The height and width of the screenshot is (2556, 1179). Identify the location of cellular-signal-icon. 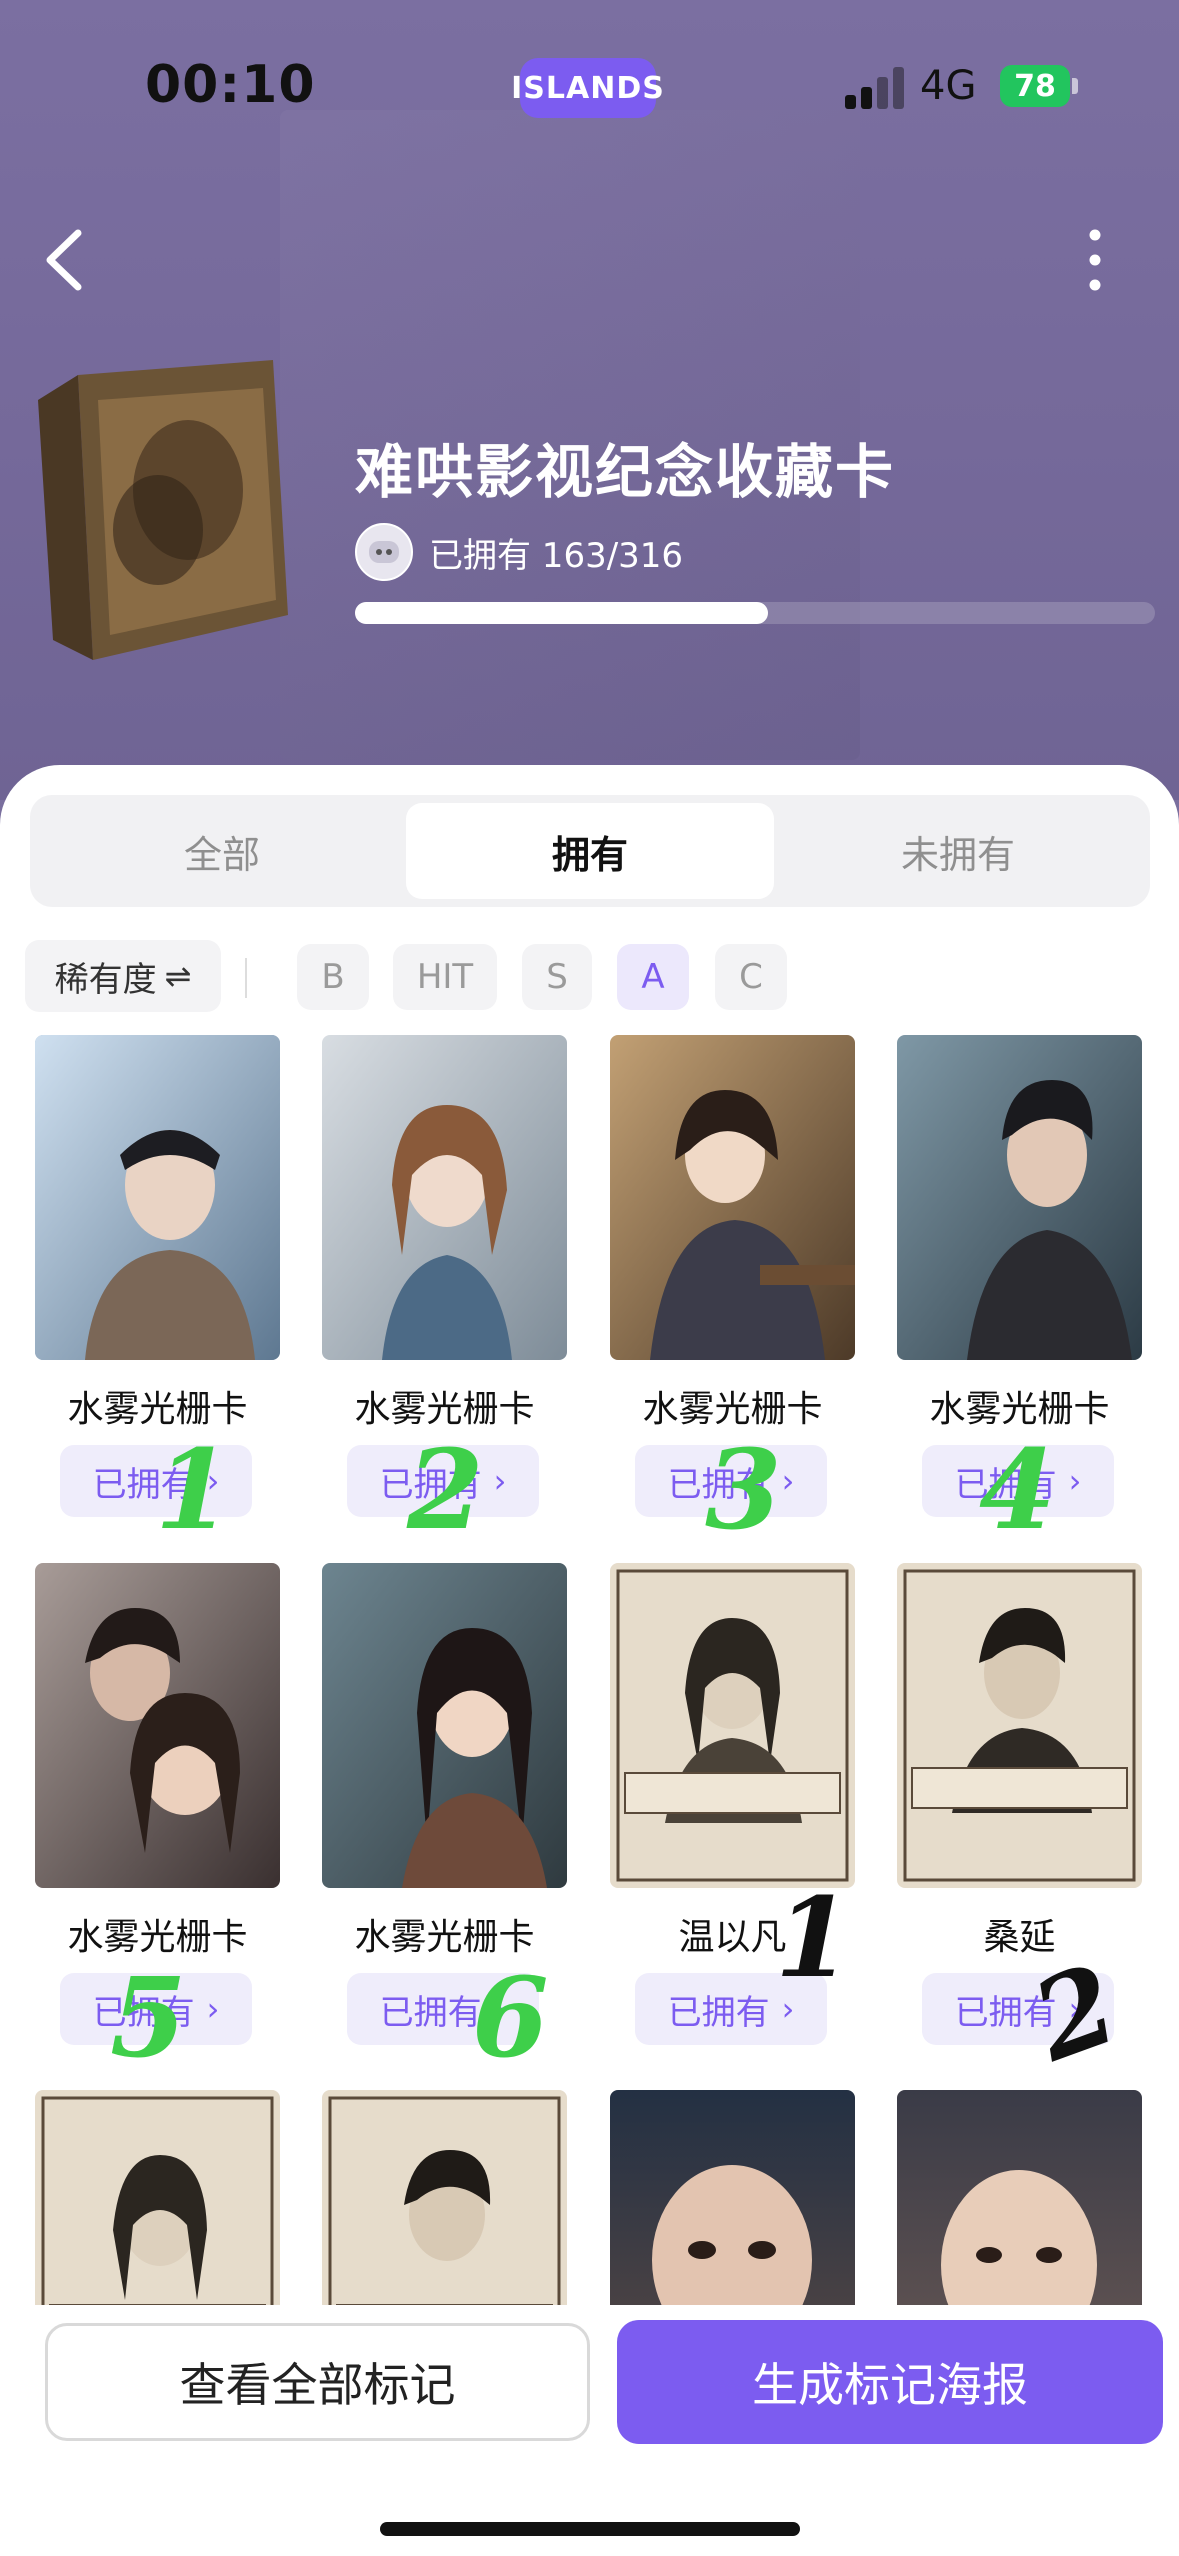
(876, 87).